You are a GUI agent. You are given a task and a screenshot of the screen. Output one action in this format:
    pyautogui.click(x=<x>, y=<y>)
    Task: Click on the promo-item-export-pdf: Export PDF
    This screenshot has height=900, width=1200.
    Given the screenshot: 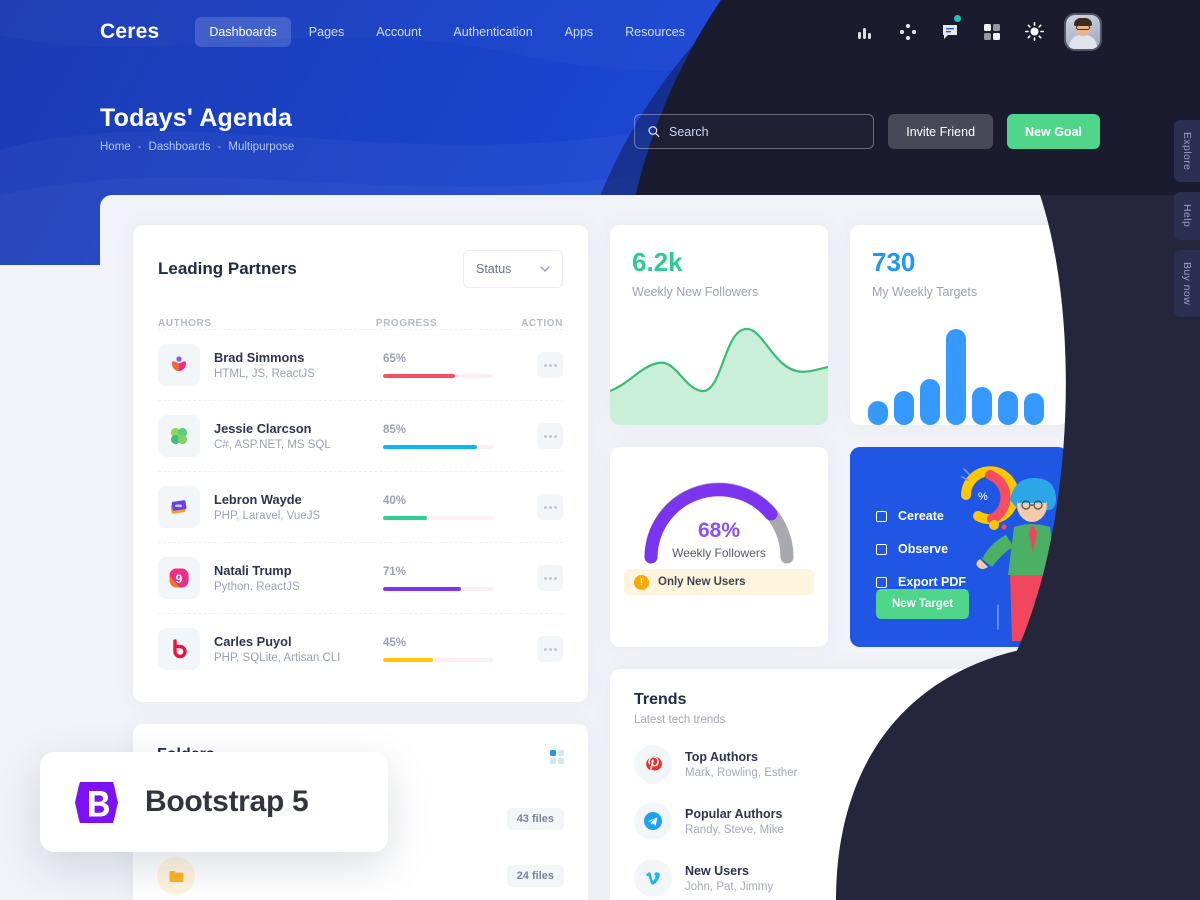 What is the action you would take?
    pyautogui.click(x=921, y=582)
    